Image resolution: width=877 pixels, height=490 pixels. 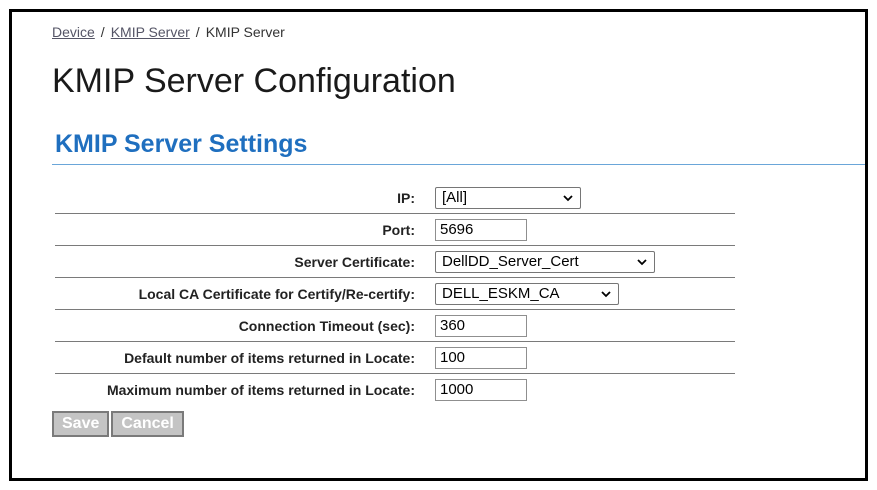 I want to click on ip-label: IP:, so click(x=245, y=198).